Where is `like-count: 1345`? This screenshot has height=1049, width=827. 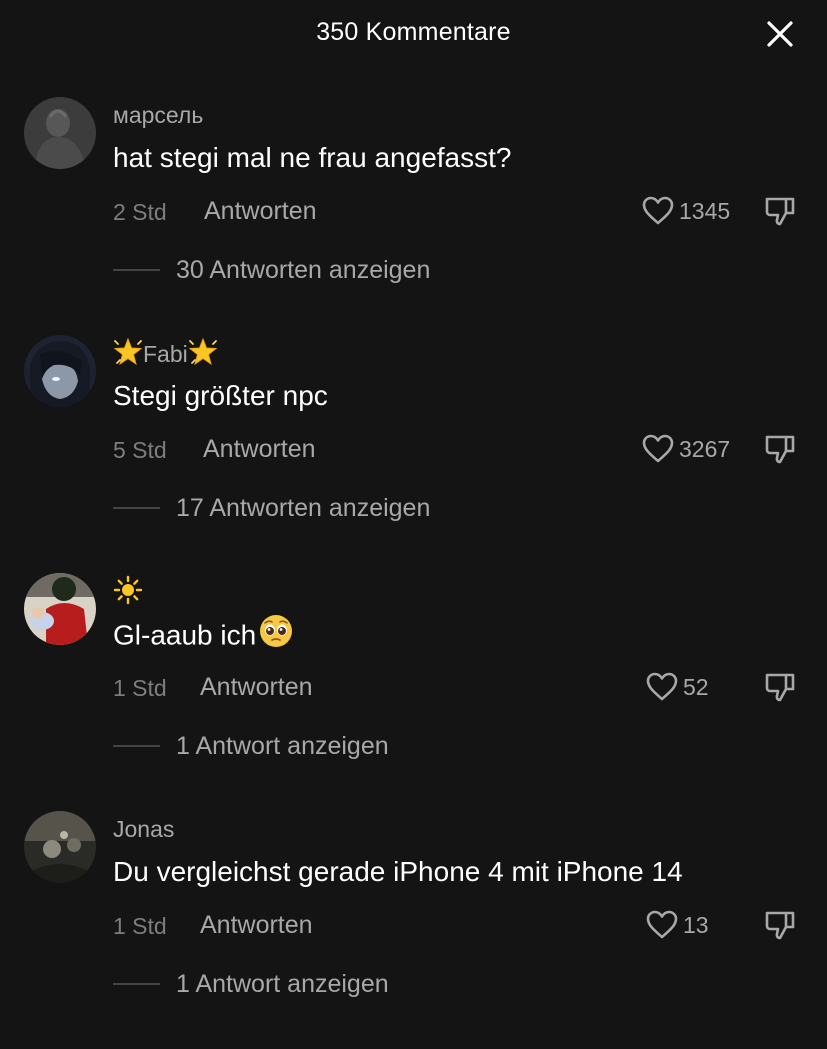
like-count: 1345 is located at coordinates (705, 210).